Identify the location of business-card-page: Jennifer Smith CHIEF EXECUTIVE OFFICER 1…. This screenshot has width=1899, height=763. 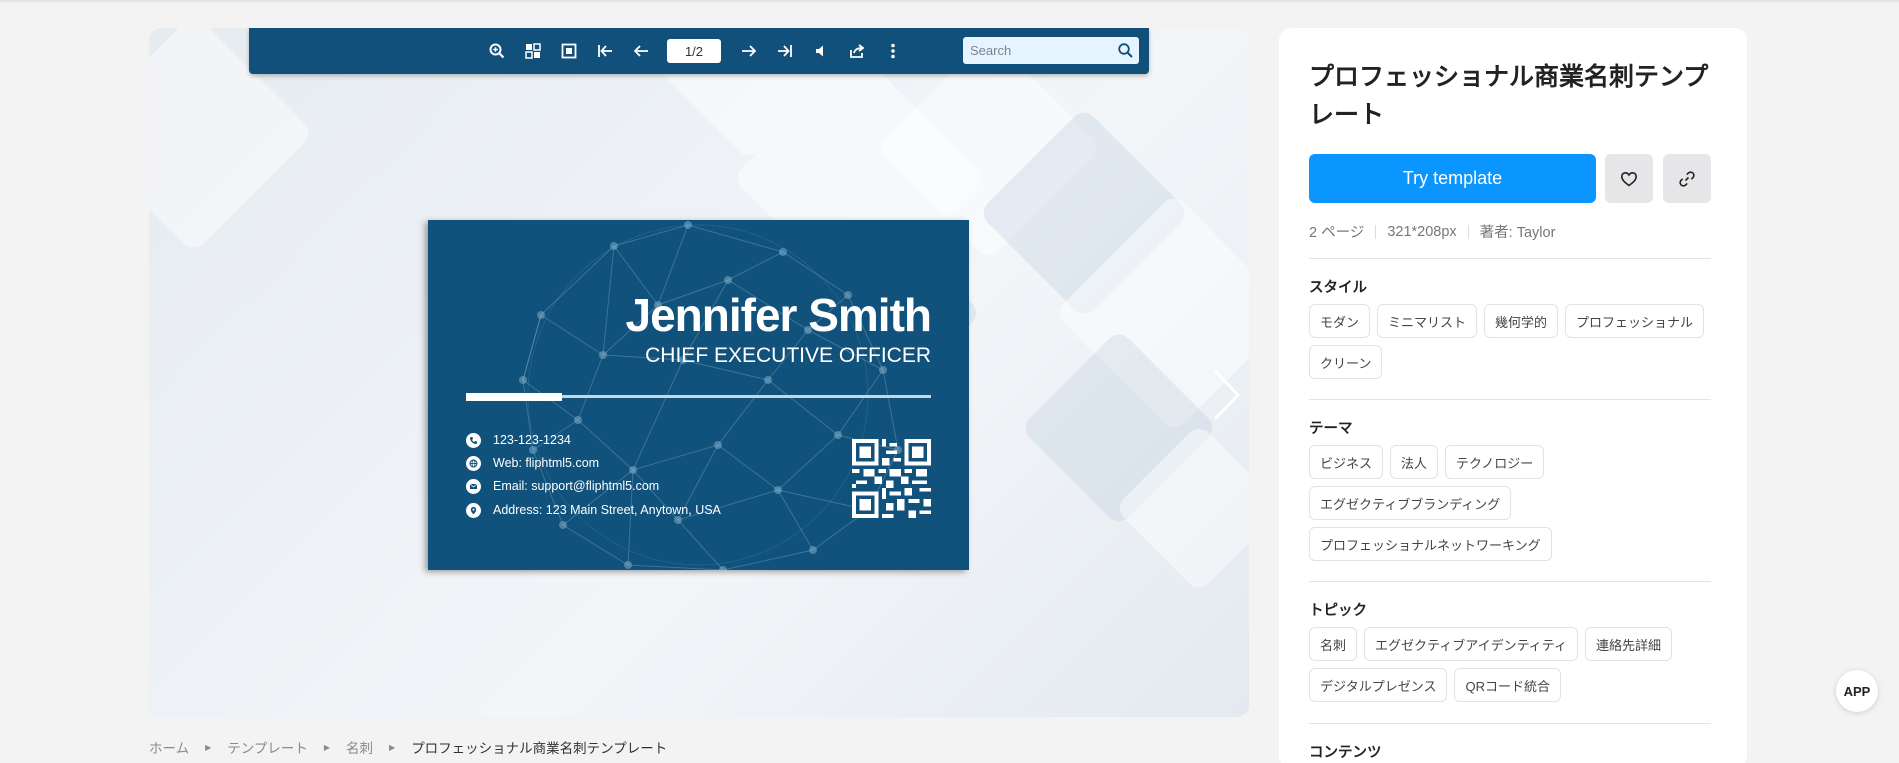
(698, 395).